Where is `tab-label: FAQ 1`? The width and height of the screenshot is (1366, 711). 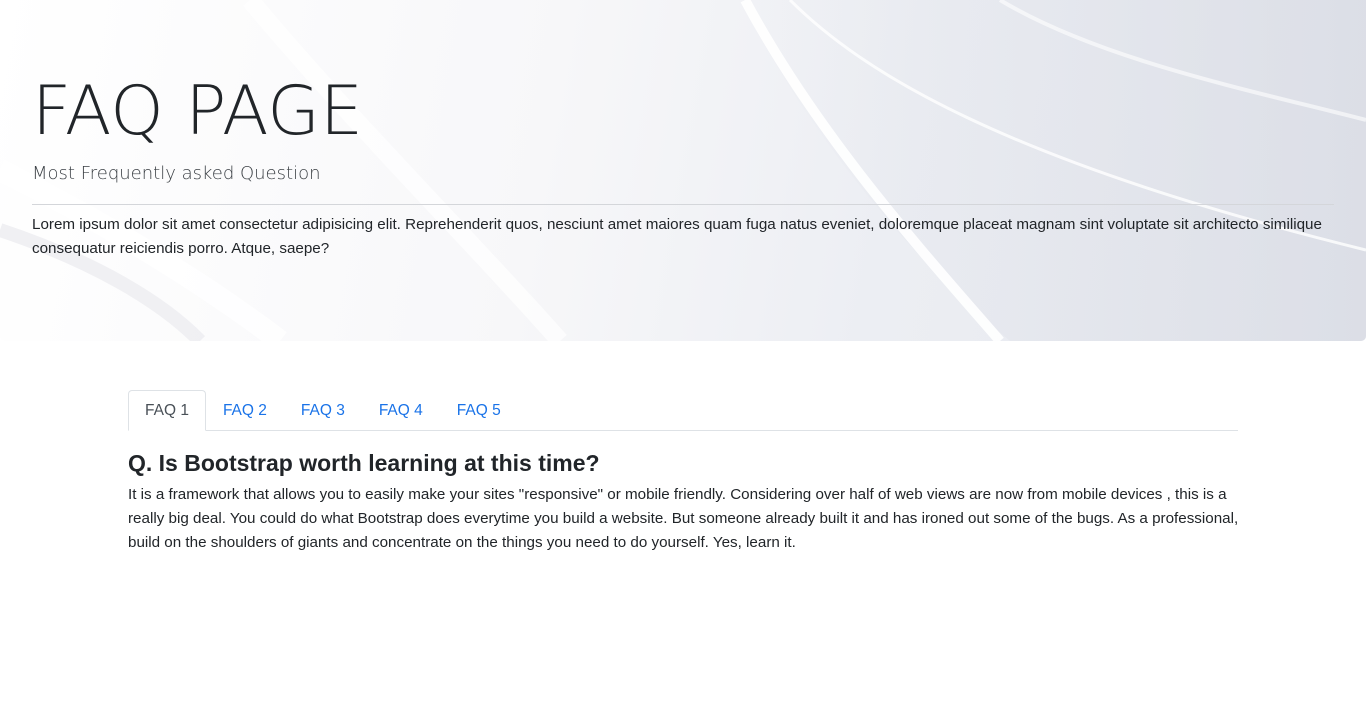 tab-label: FAQ 1 is located at coordinates (167, 410).